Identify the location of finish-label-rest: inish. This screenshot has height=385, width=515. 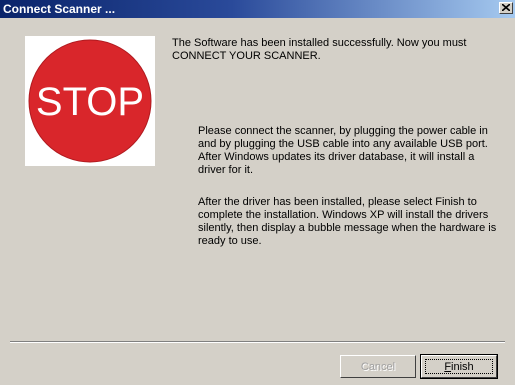
(462, 366).